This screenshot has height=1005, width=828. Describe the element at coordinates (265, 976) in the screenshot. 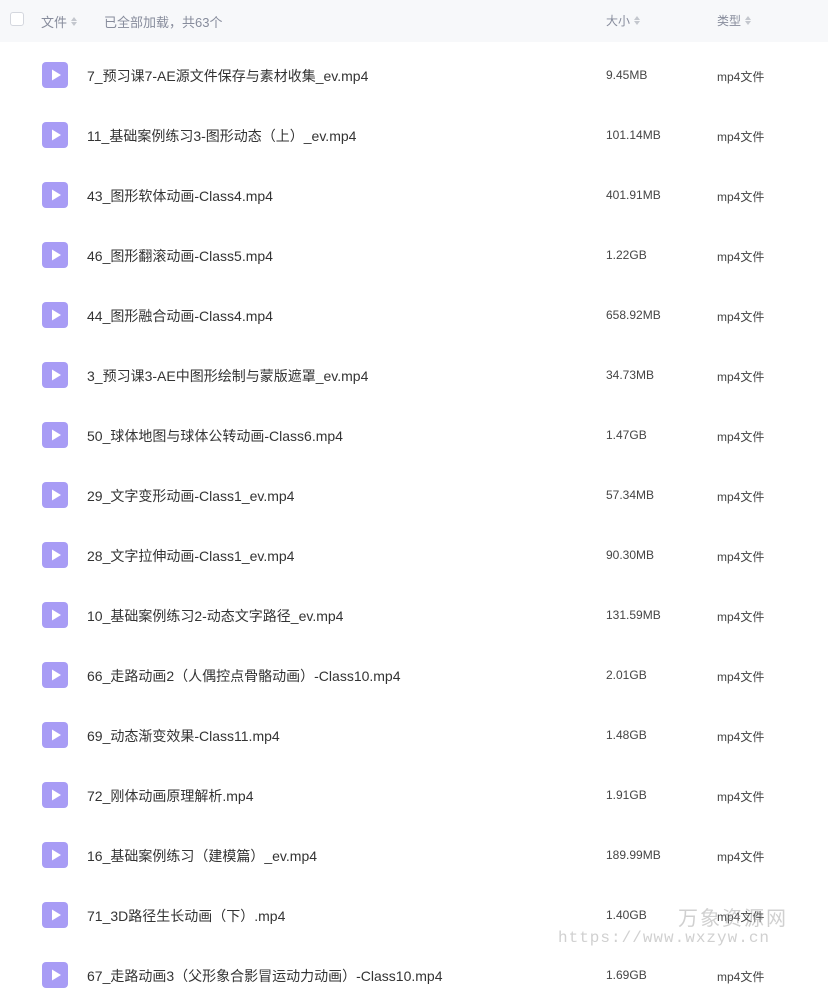

I see `file-name: 67_走路动画3（父形象合影冒运动力动画）-Class10.mp4` at that location.